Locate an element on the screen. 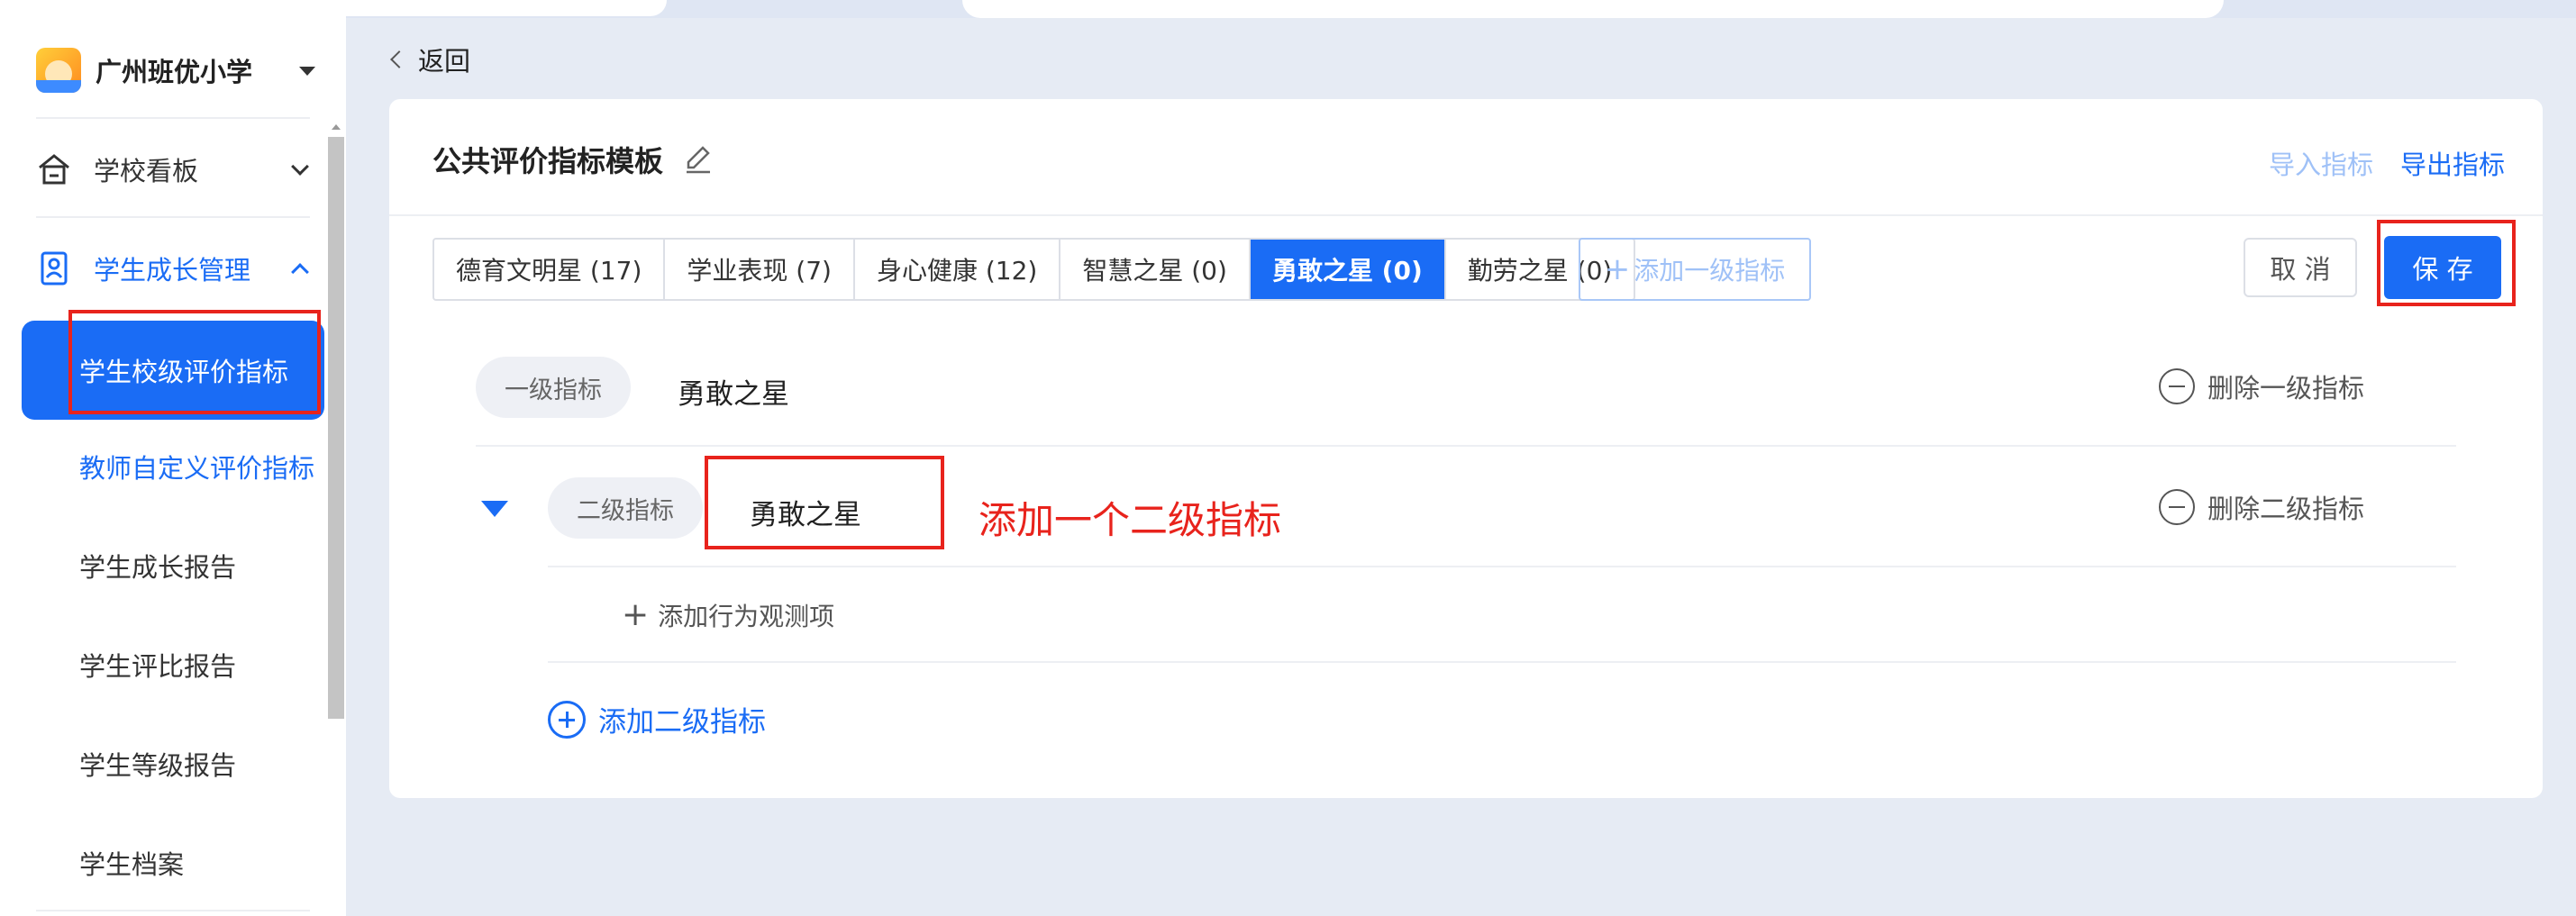 Image resolution: width=2576 pixels, height=916 pixels. card-divider is located at coordinates (1466, 215).